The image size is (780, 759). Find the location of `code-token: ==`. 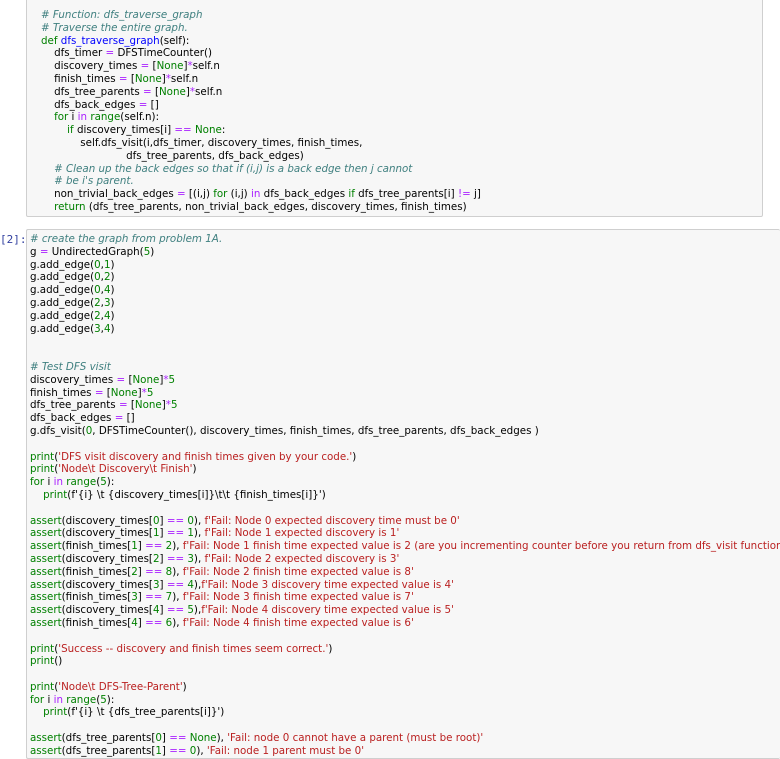

code-token: == is located at coordinates (175, 520).